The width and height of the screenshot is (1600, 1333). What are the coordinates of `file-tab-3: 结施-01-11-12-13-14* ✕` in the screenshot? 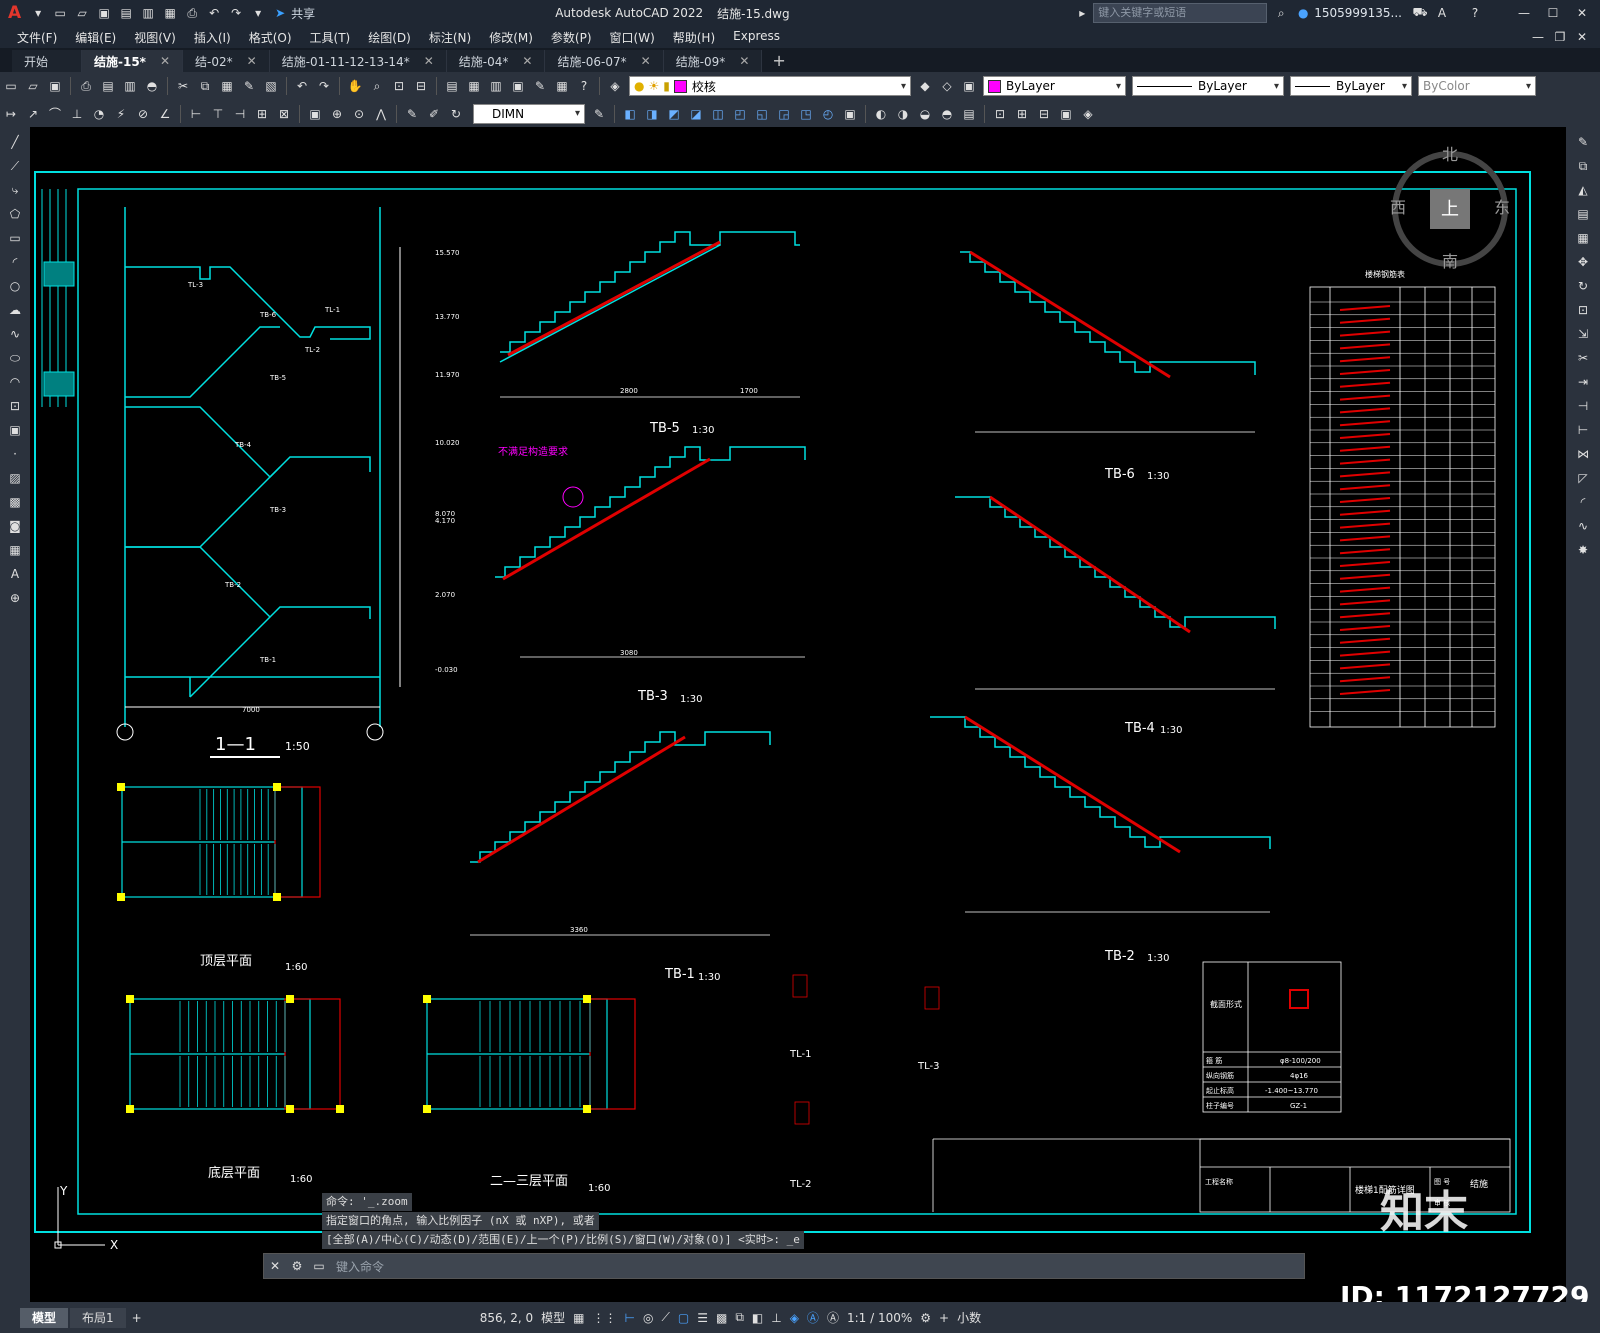 It's located at (358, 61).